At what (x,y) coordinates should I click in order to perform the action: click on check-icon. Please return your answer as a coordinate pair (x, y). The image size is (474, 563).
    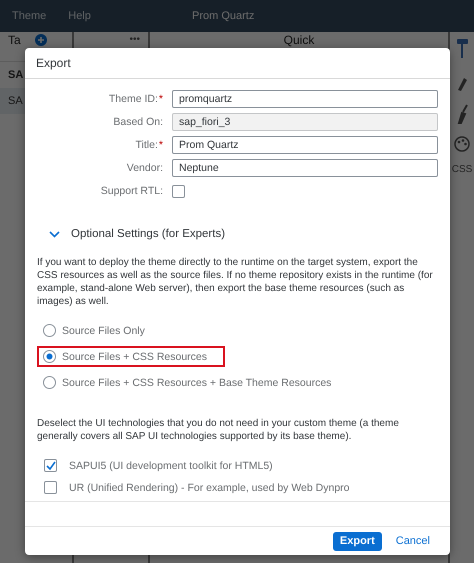
    Looking at the image, I should click on (51, 465).